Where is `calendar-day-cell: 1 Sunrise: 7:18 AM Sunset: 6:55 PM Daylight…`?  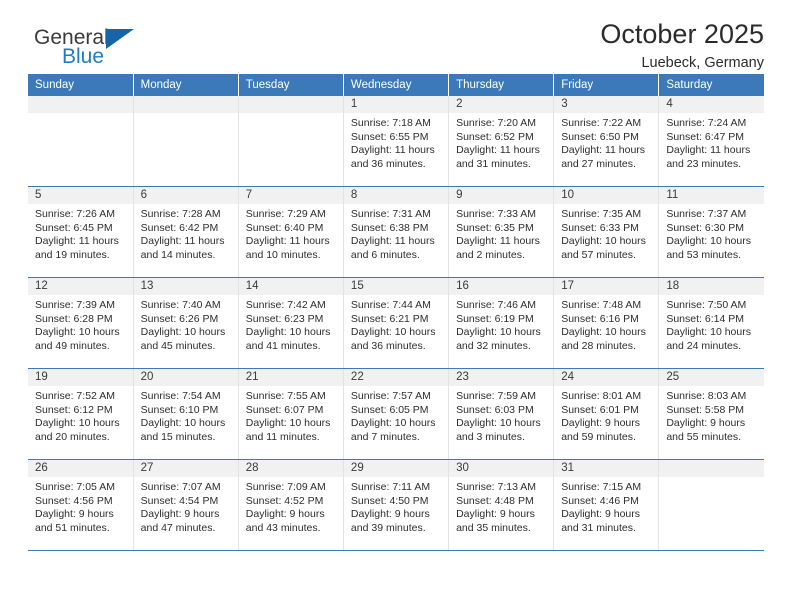 calendar-day-cell: 1 Sunrise: 7:18 AM Sunset: 6:55 PM Daylight… is located at coordinates (396, 141).